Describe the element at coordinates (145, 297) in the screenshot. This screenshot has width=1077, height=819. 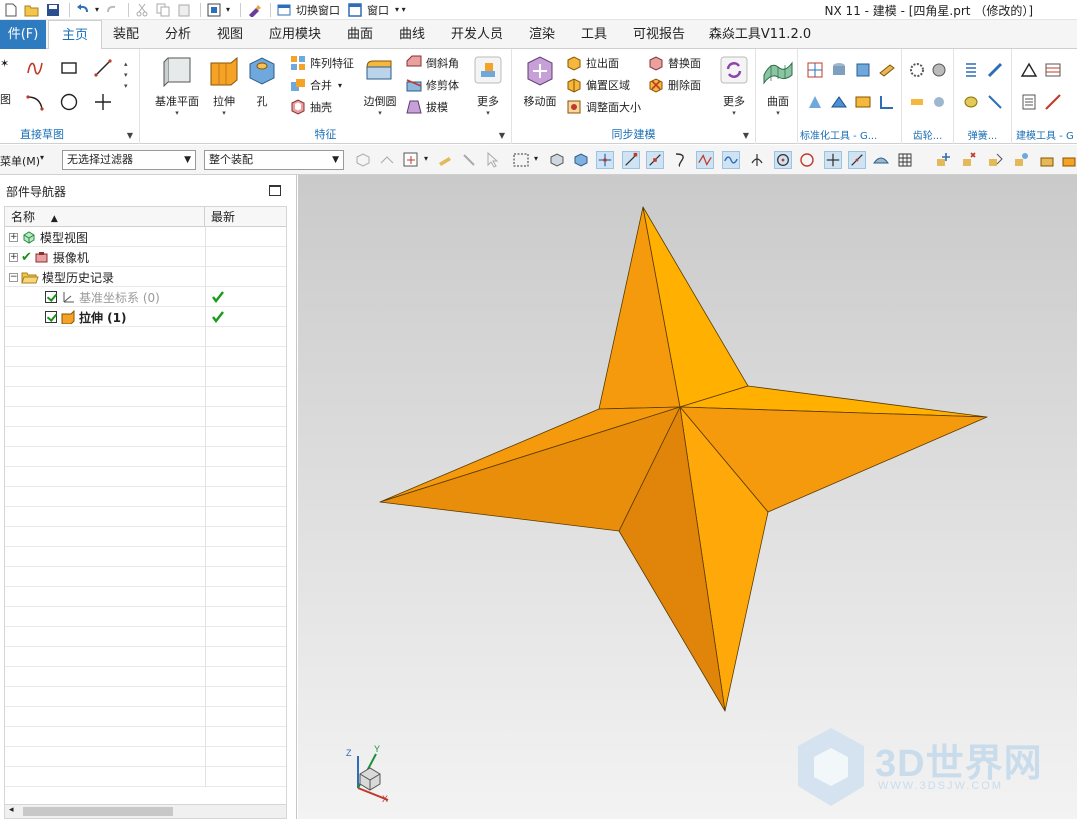
I see `tree-row: 基准坐标系 (0)` at that location.